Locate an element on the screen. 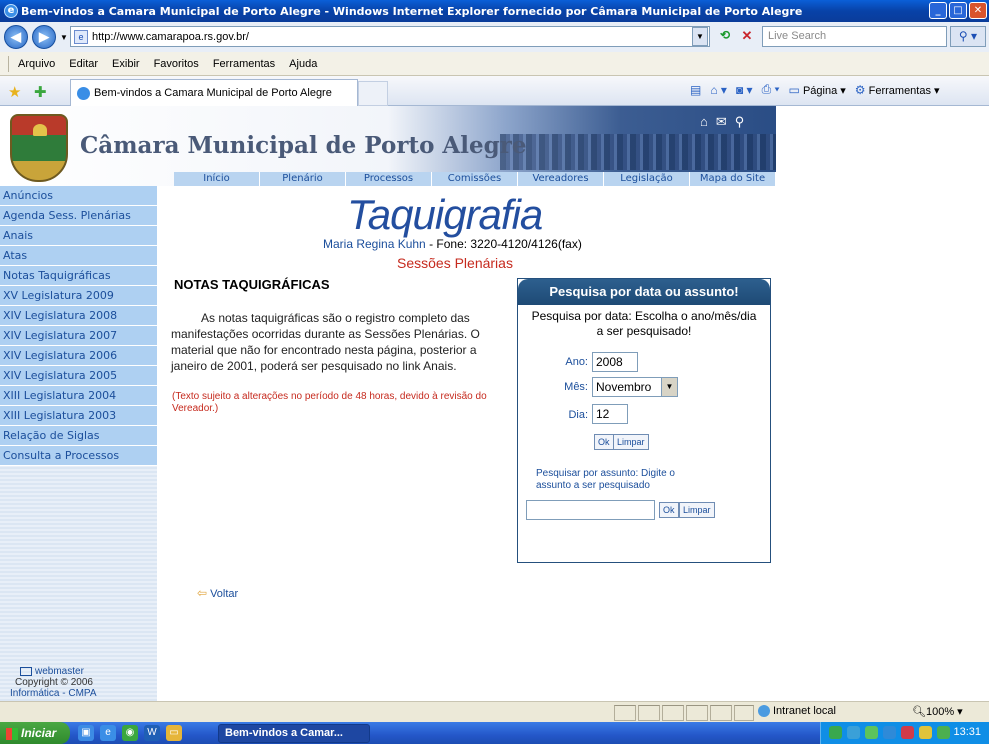 The image size is (989, 744). back-arrow-icon: ⇦ is located at coordinates (202, 593).